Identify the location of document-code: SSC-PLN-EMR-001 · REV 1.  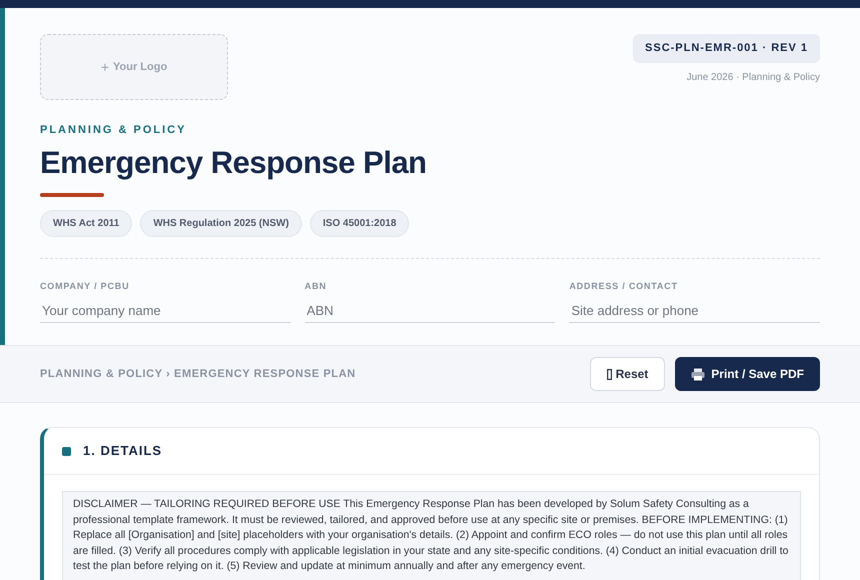
(726, 48).